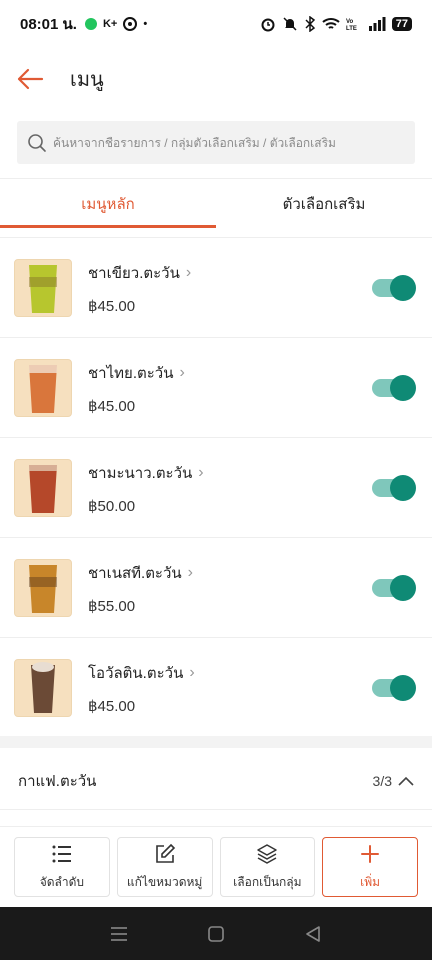  I want to click on item-name-row: ชามะนาว.ตะวัน ›, so click(146, 473).